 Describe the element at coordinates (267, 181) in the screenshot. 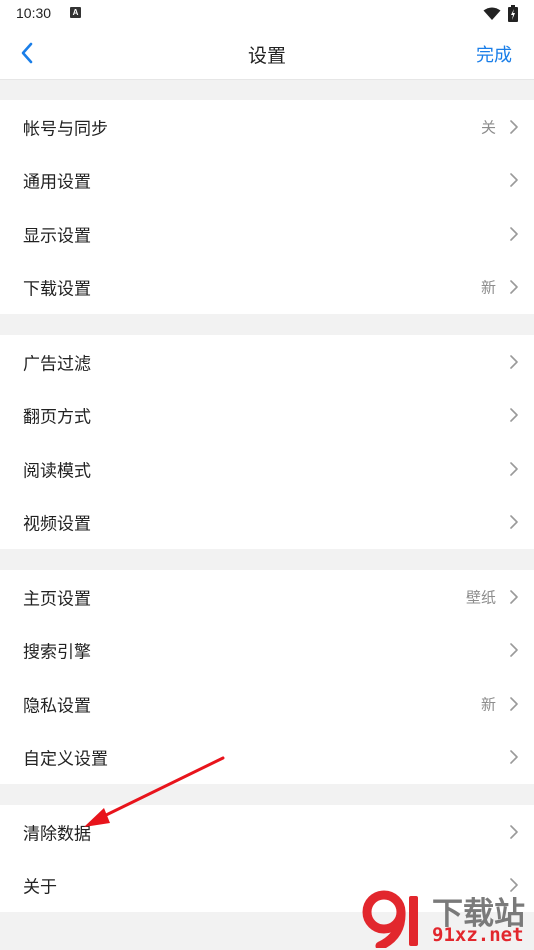

I see `row-general-settings: 通用设置` at that location.